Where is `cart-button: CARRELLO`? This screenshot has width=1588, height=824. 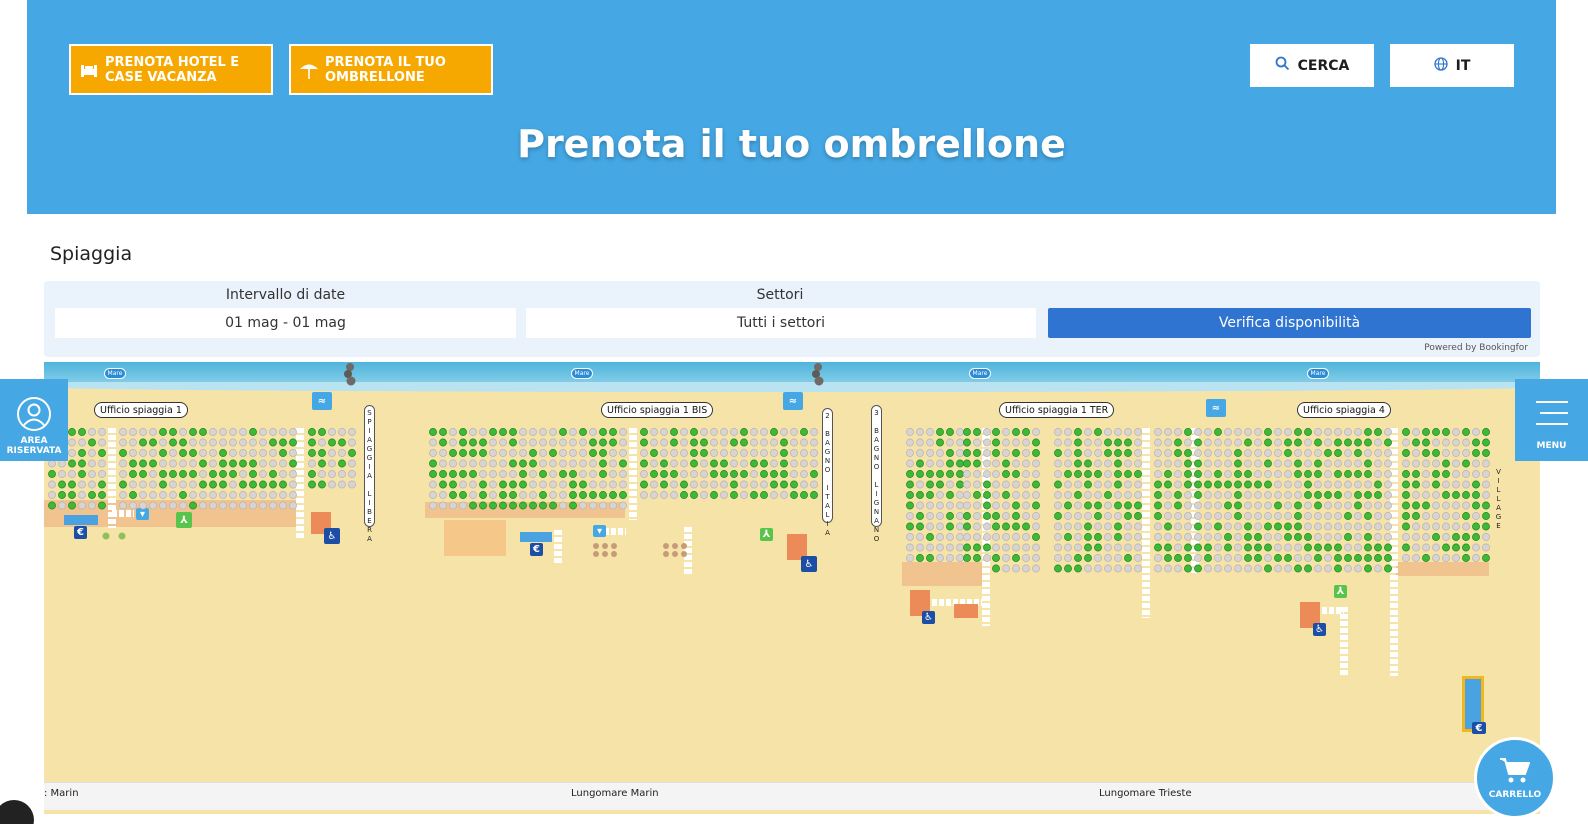 cart-button: CARRELLO is located at coordinates (1515, 778).